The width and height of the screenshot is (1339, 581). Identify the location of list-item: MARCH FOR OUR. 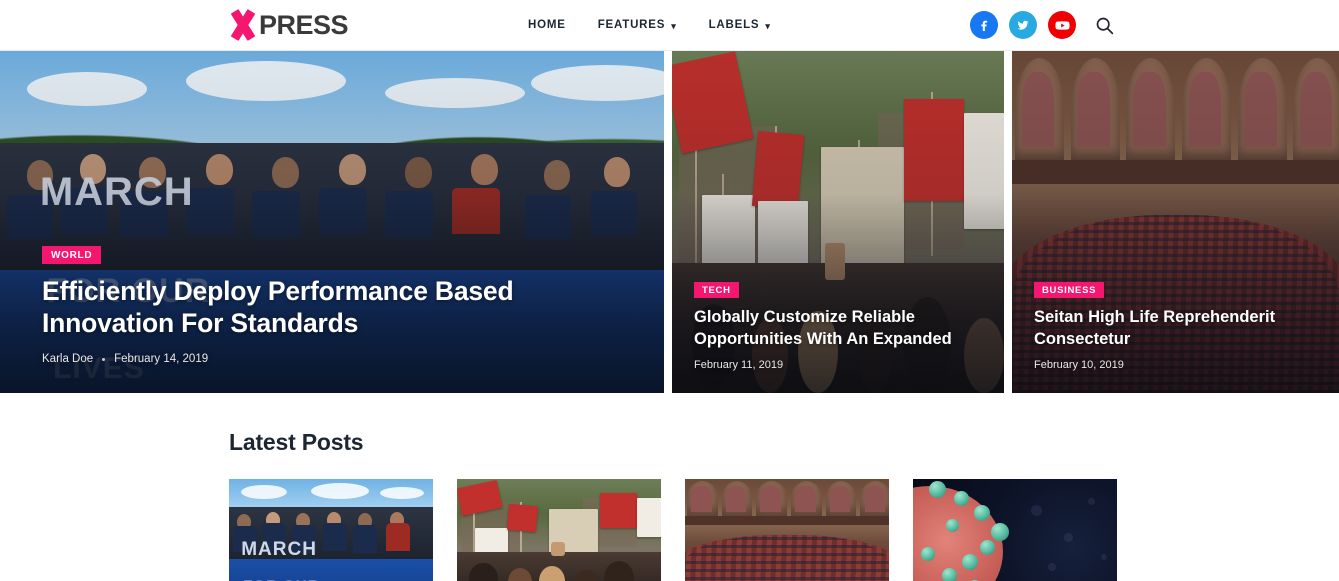
(331, 530).